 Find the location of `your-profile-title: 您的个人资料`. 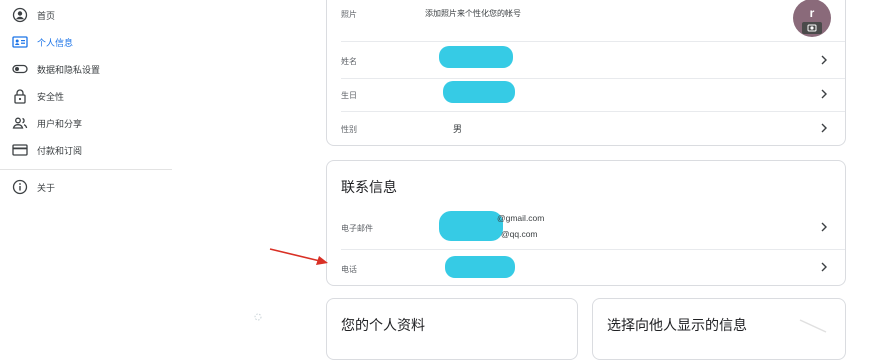

your-profile-title: 您的个人资料 is located at coordinates (383, 325).